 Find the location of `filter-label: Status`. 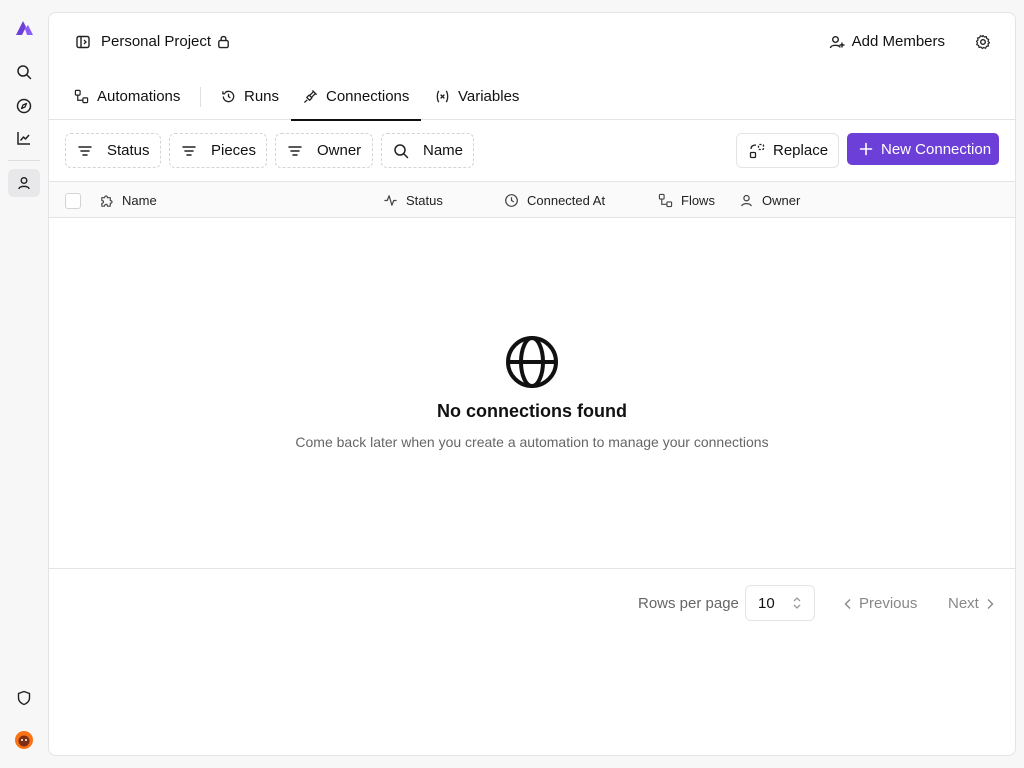

filter-label: Status is located at coordinates (128, 150).